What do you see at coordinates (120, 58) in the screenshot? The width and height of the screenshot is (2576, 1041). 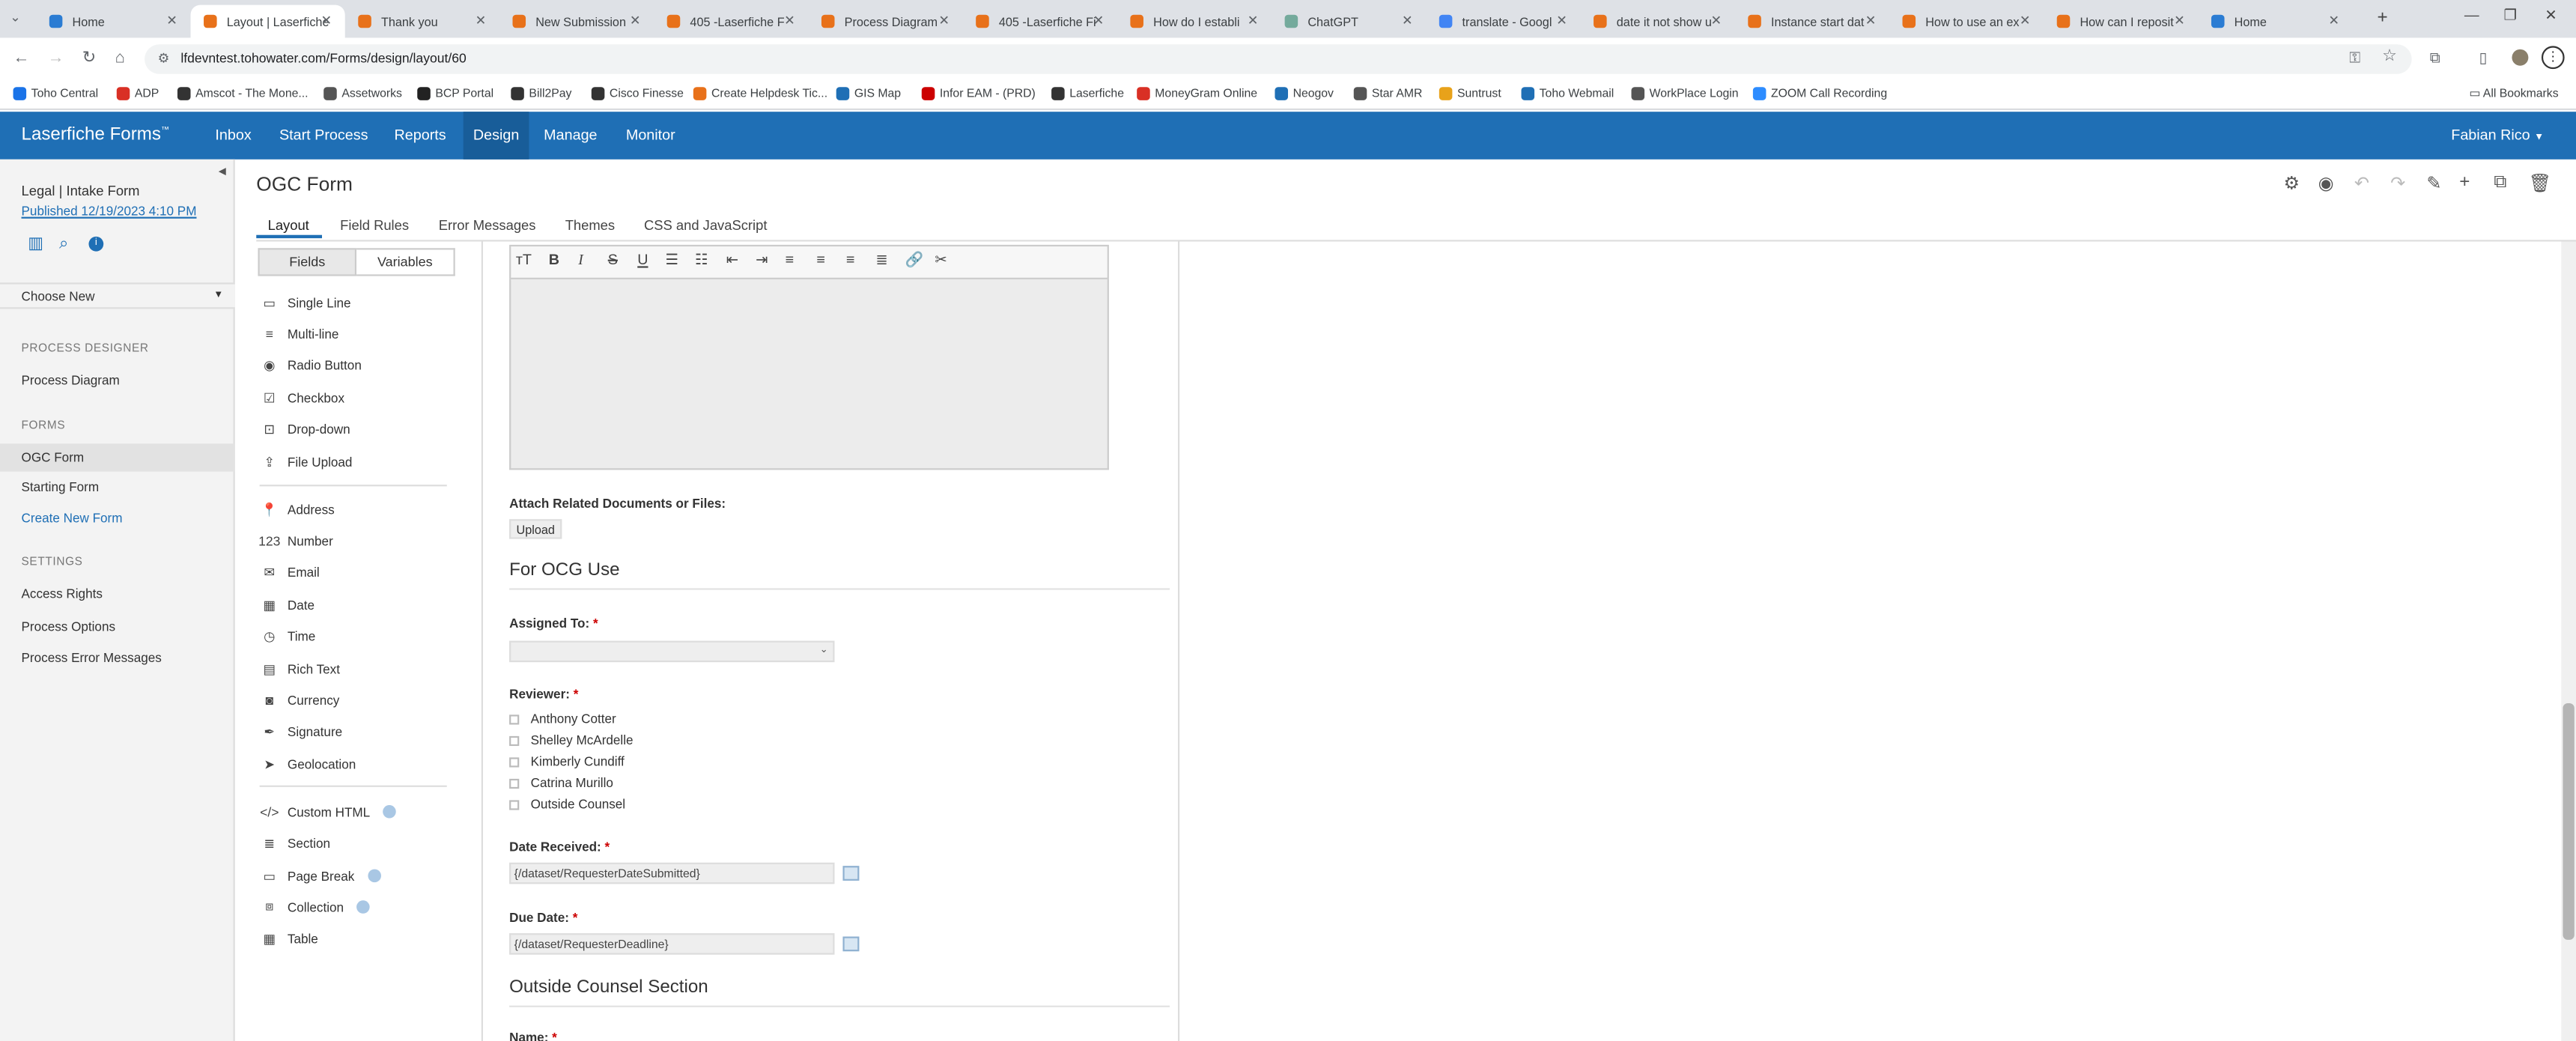 I see `home-icon: ⌂` at bounding box center [120, 58].